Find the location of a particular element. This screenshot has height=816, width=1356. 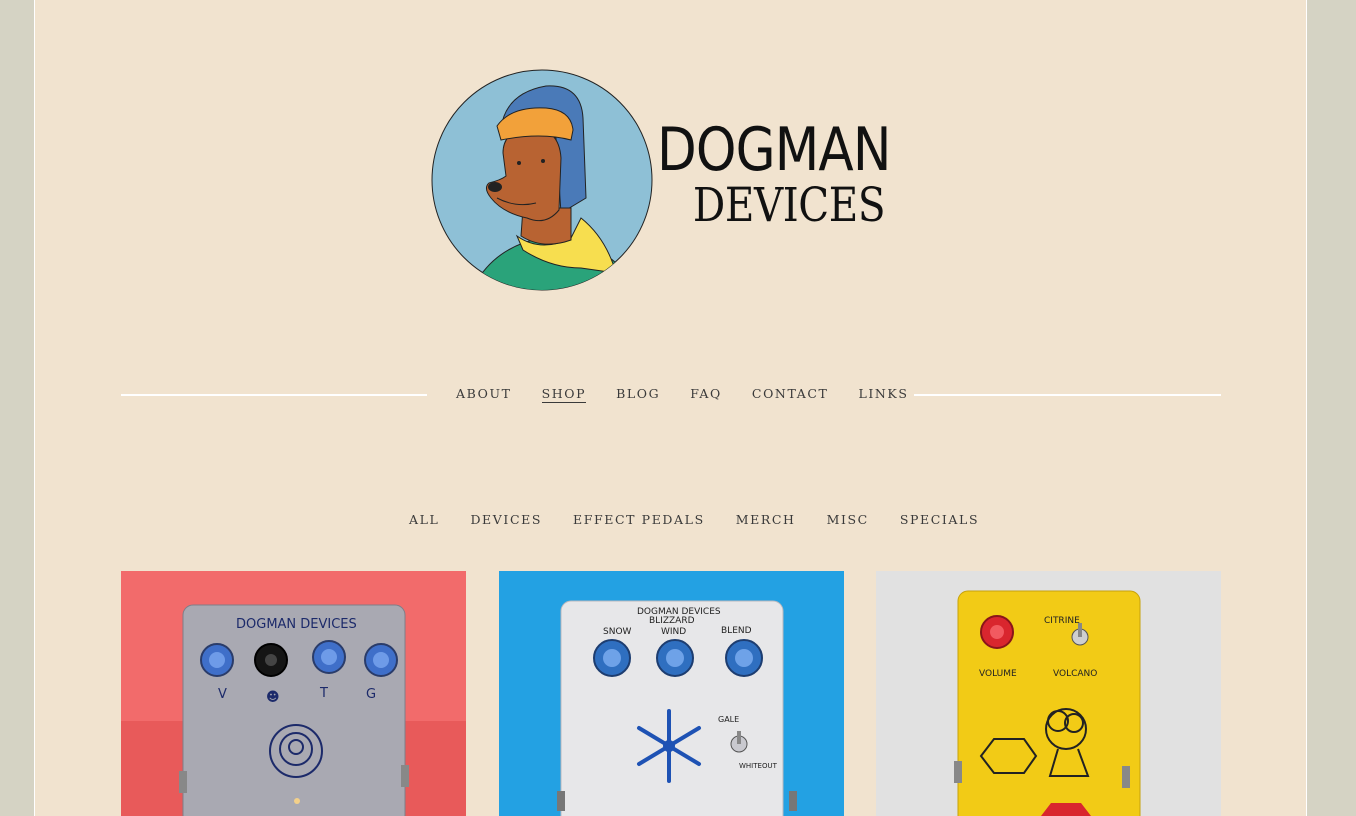

product-image: CITRINE VOLUME VOLCANO is located at coordinates (1048, 693).